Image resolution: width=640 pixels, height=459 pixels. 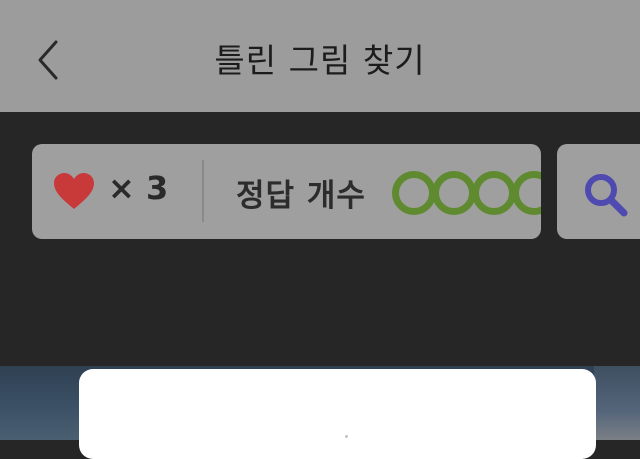 I want to click on sheet-indicator, so click(x=346, y=436).